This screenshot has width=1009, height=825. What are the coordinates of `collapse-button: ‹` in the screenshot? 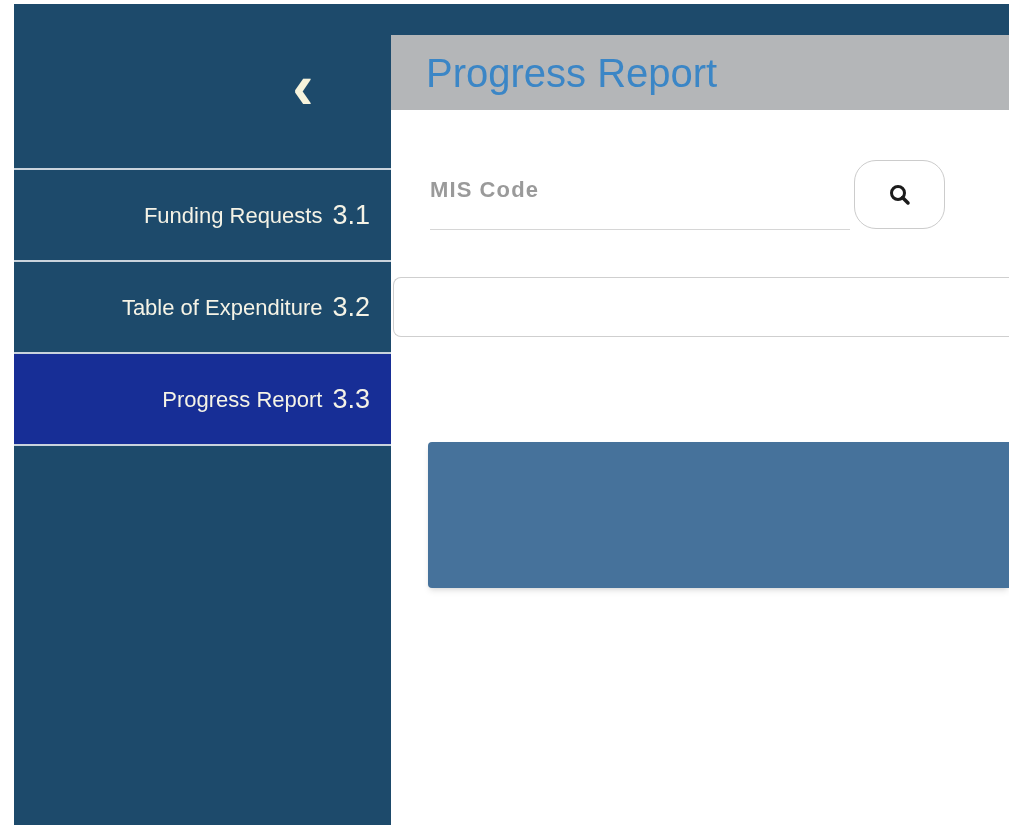 It's located at (303, 86).